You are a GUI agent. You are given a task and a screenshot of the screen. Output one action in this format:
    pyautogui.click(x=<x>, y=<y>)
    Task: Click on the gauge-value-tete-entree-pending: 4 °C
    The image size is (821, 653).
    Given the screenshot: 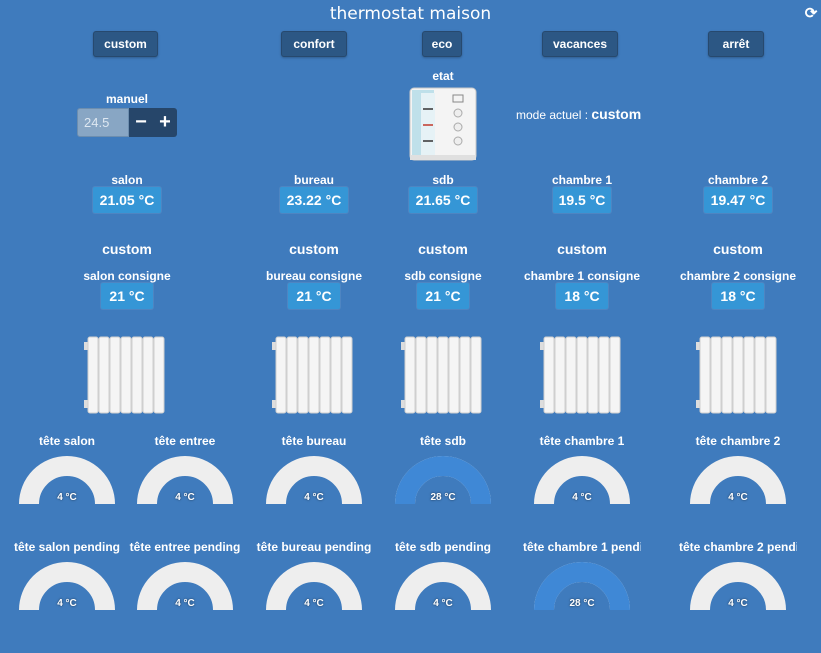 What is the action you would take?
    pyautogui.click(x=185, y=603)
    